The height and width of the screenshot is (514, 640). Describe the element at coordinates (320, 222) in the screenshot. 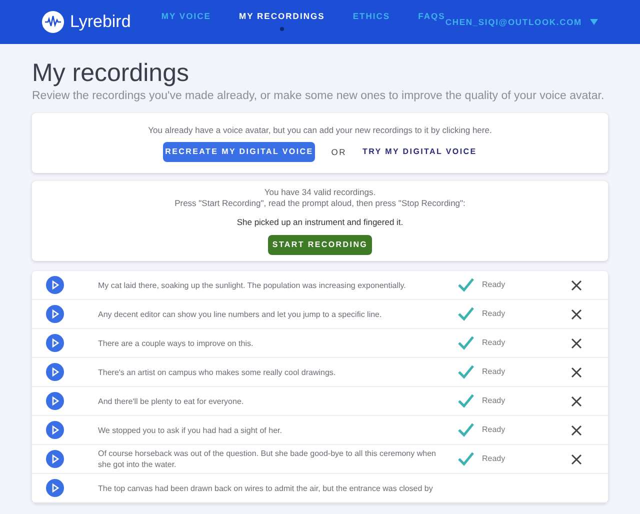

I see `prompt-sentence: She picked up an instrument and fingered it.` at that location.